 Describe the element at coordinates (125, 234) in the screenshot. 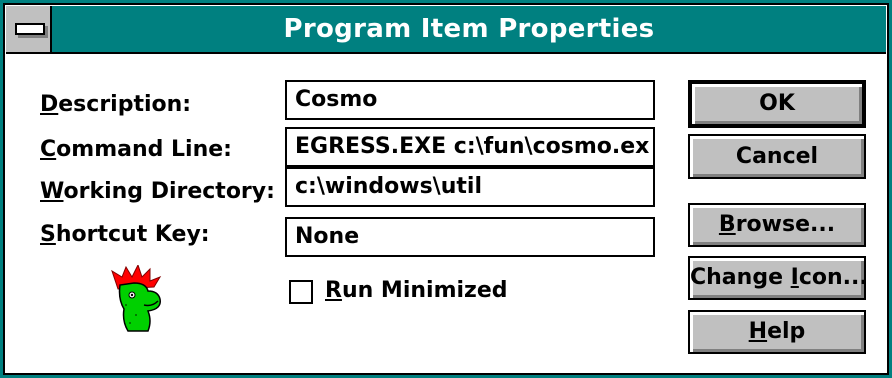

I see `shortcut-key-label: Shortcut Key:` at that location.